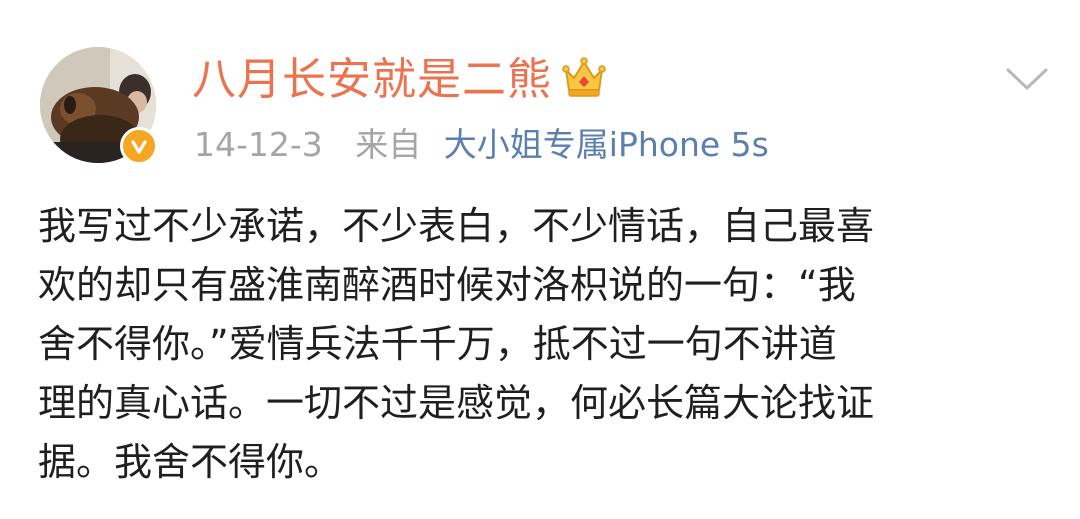 This screenshot has height=519, width=1080. I want to click on content-line: 舍不得你。”爱情兵法千千万，抵不过一句不讲道, so click(437, 344).